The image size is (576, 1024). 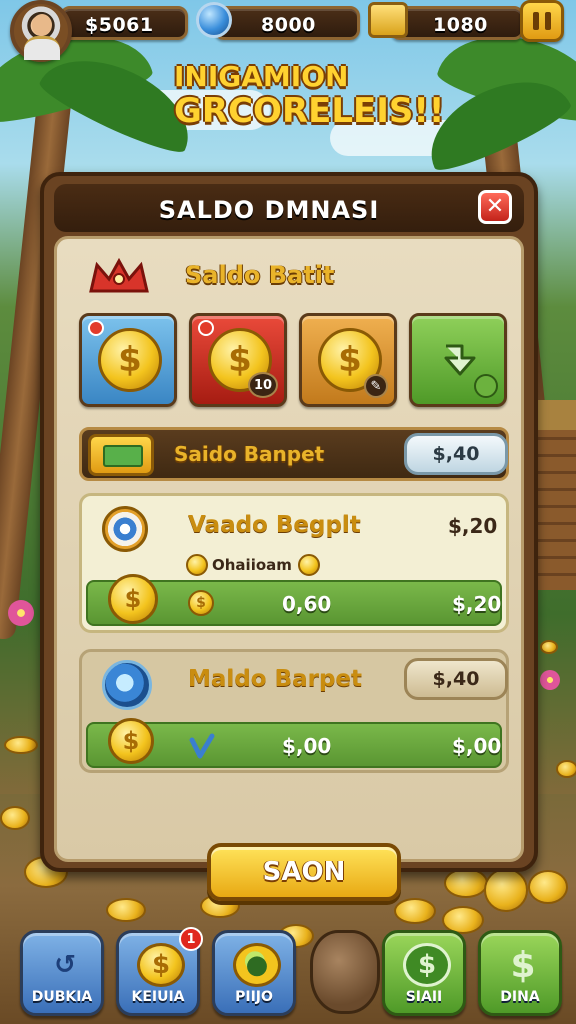 I want to click on card-2-strip: $ $,00 $,00, so click(x=294, y=743).